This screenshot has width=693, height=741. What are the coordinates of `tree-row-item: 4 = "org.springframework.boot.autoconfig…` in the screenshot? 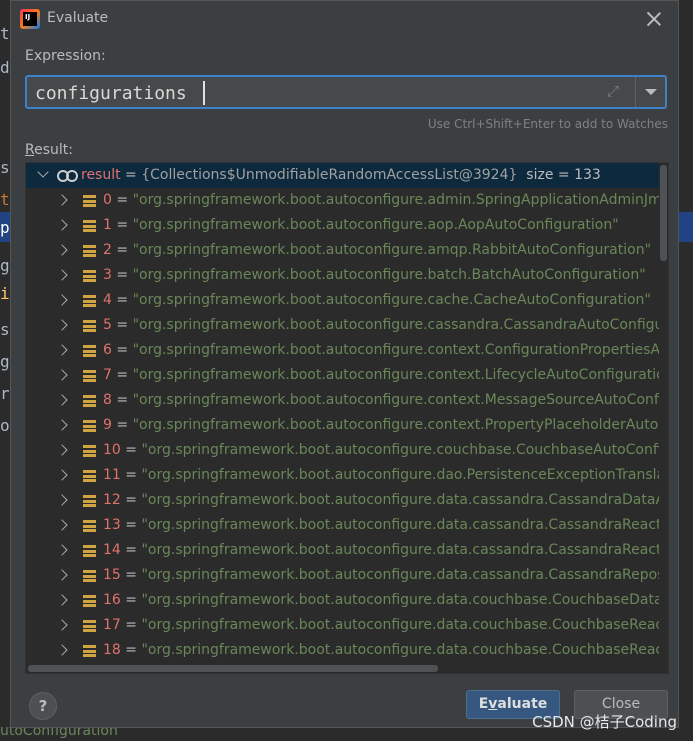 It's located at (347, 300).